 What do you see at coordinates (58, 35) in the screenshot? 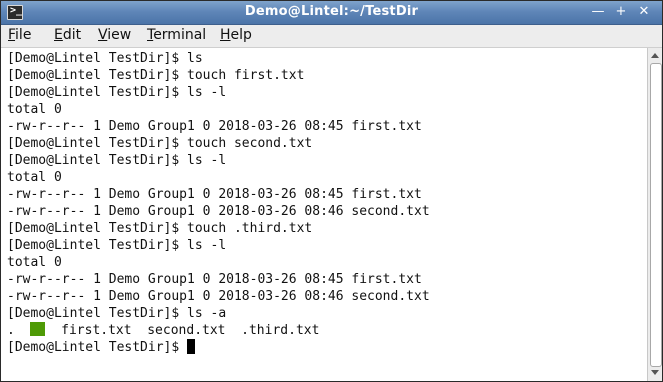
I see `menu-edit-mnemonic: E` at bounding box center [58, 35].